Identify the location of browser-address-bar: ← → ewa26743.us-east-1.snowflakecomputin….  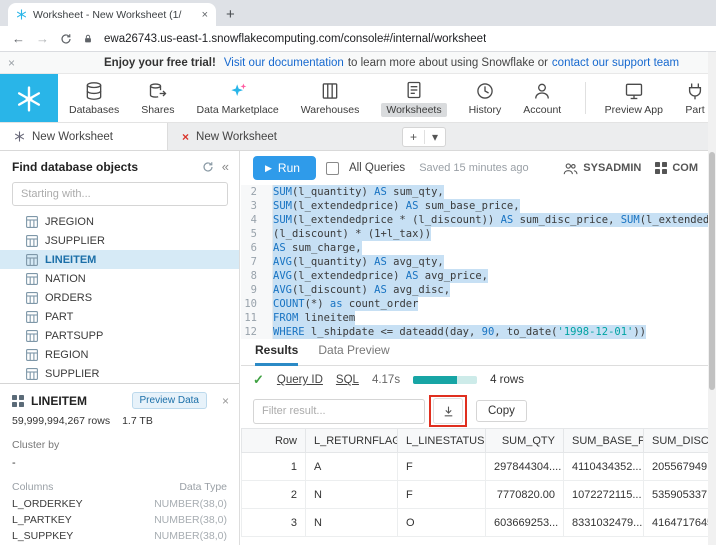
(358, 39).